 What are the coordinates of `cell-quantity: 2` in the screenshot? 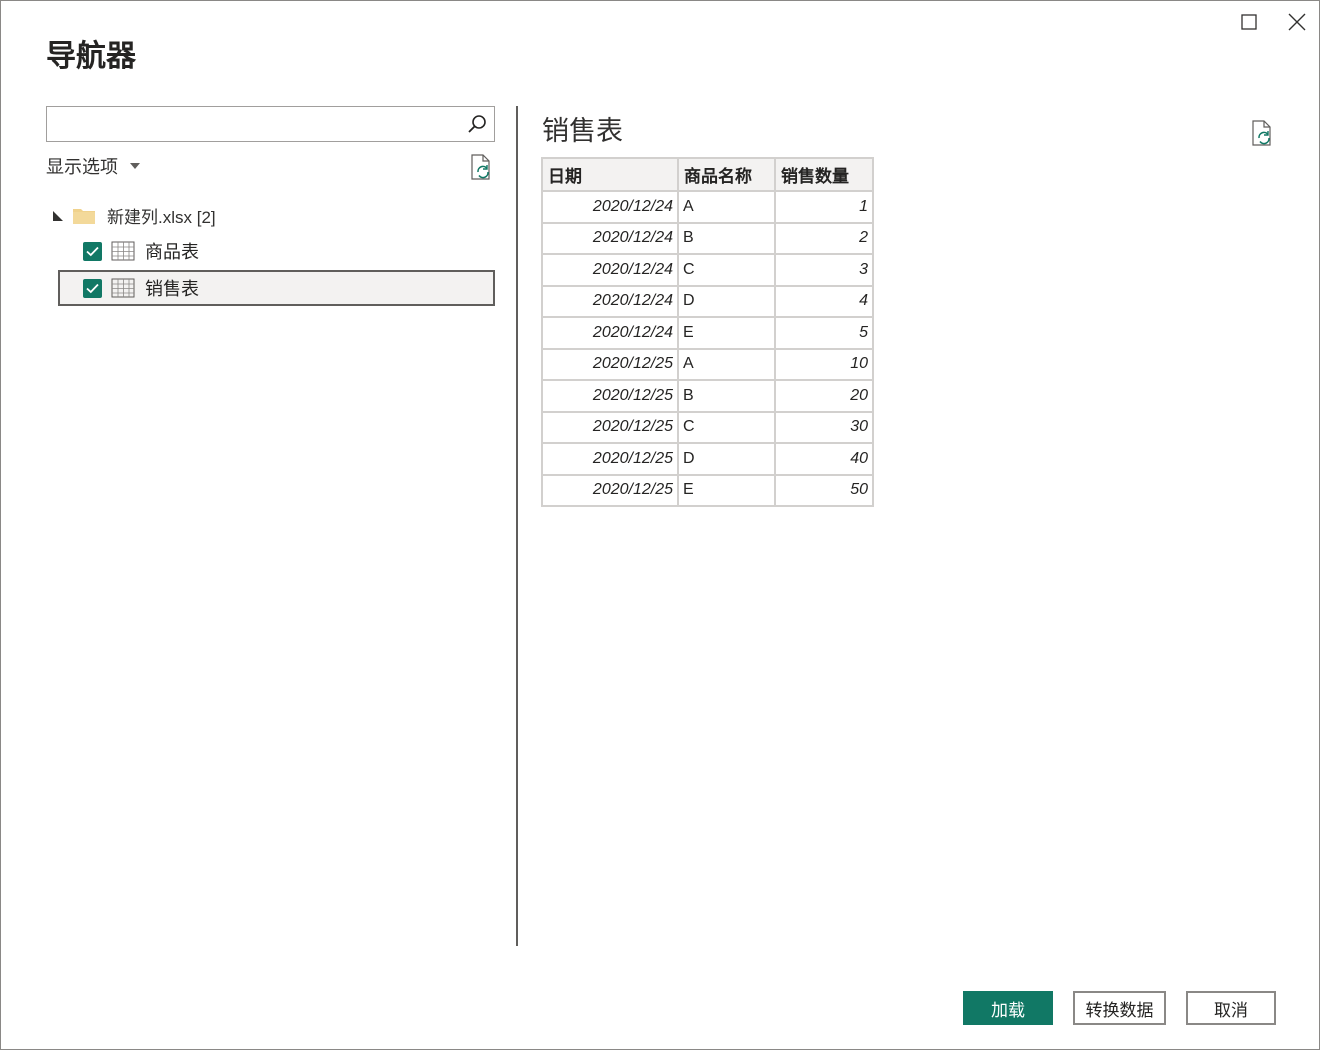 It's located at (824, 238).